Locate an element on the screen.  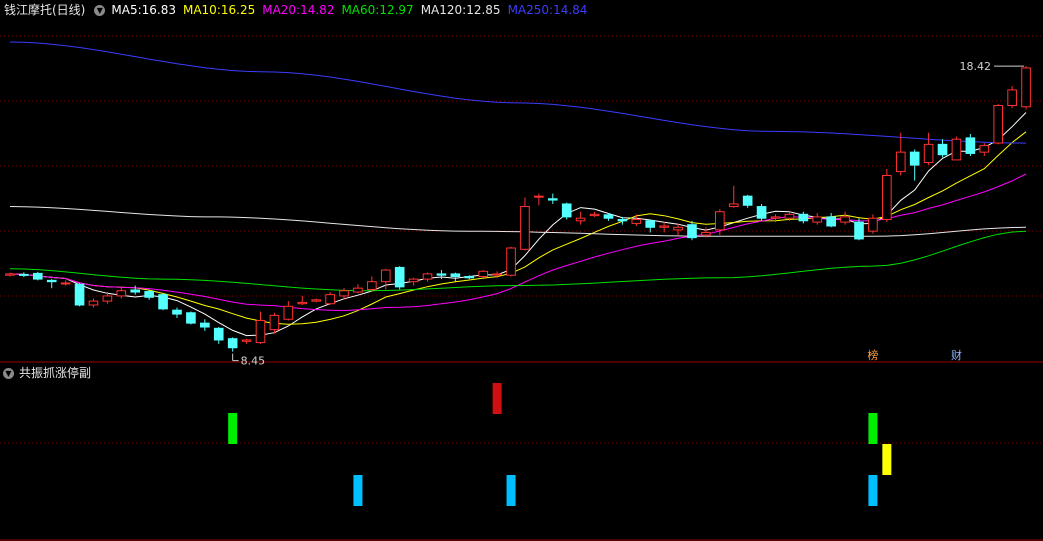
indicator-signal-bars is located at coordinates (560, 444).